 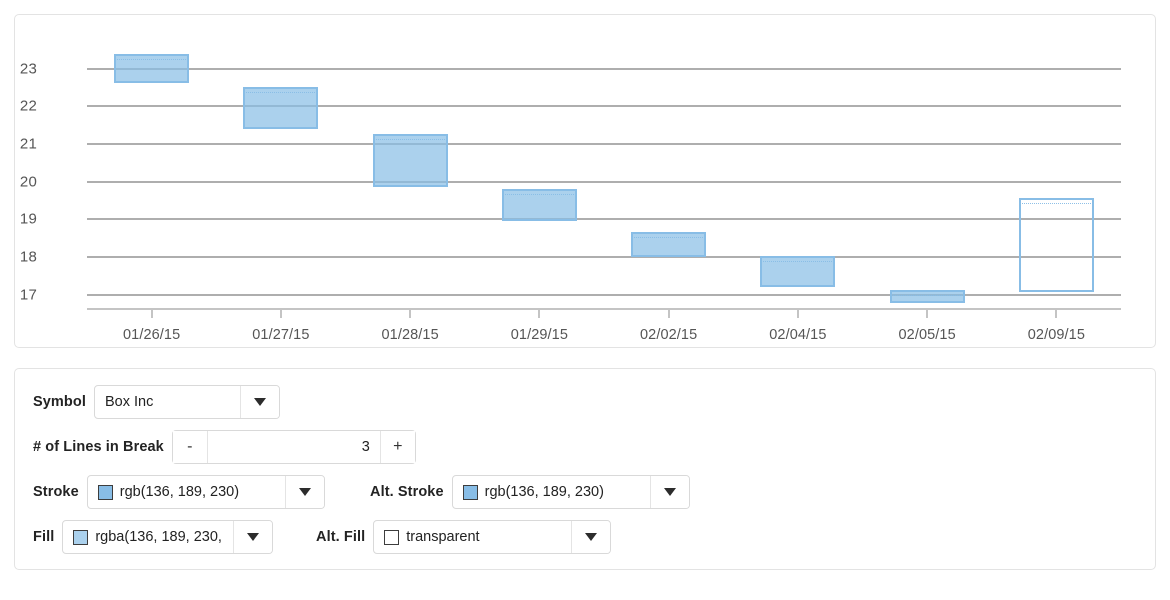 What do you see at coordinates (152, 335) in the screenshot?
I see `x-axis-tick-label: 01/26/15` at bounding box center [152, 335].